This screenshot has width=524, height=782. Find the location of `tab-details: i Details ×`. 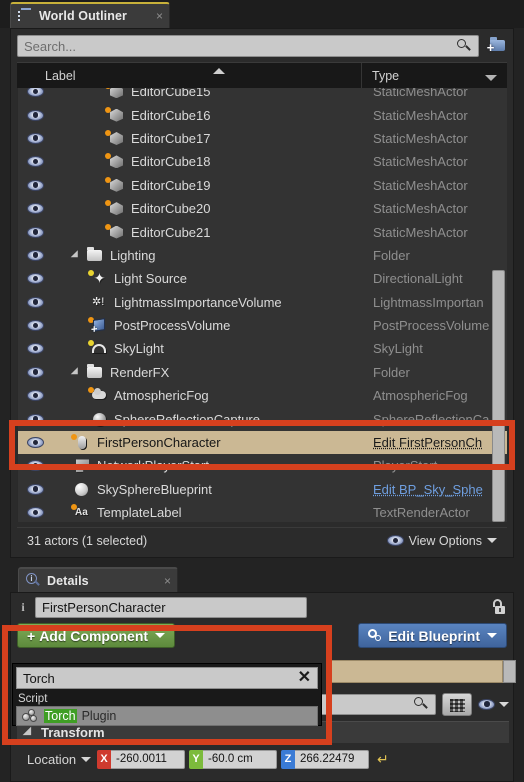

tab-details: i Details × is located at coordinates (98, 579).